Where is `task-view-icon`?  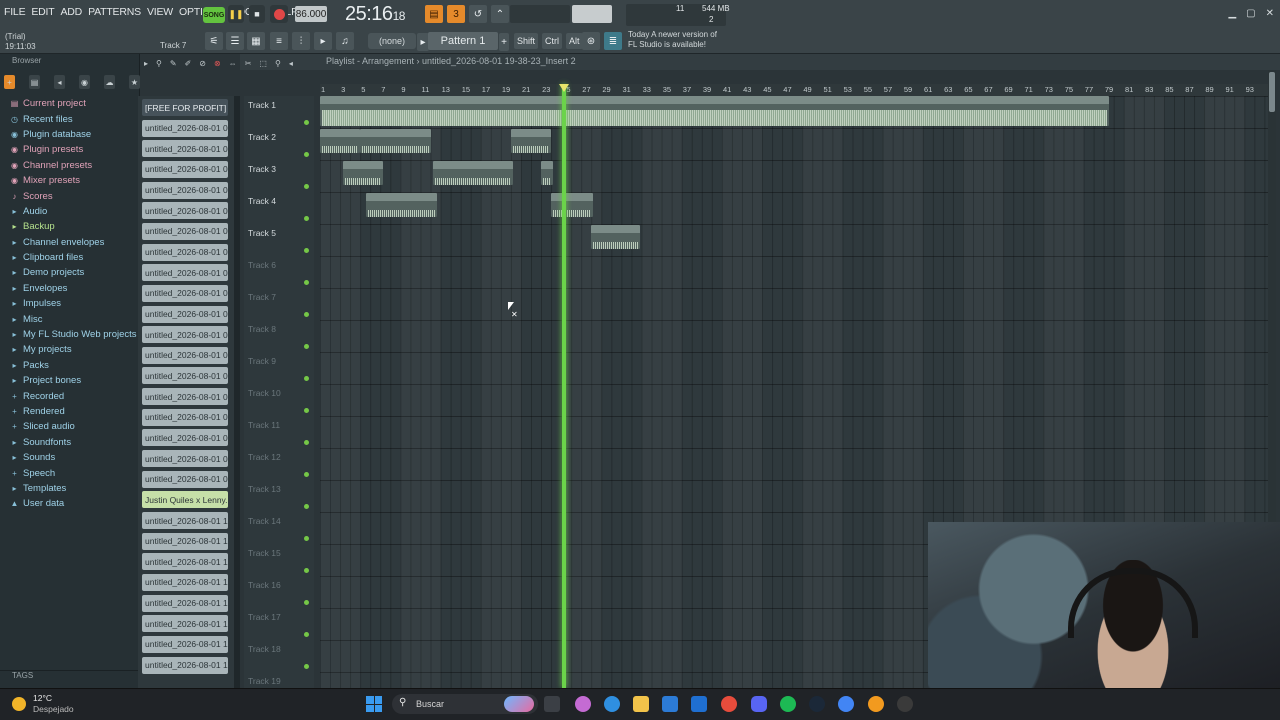 task-view-icon is located at coordinates (552, 704).